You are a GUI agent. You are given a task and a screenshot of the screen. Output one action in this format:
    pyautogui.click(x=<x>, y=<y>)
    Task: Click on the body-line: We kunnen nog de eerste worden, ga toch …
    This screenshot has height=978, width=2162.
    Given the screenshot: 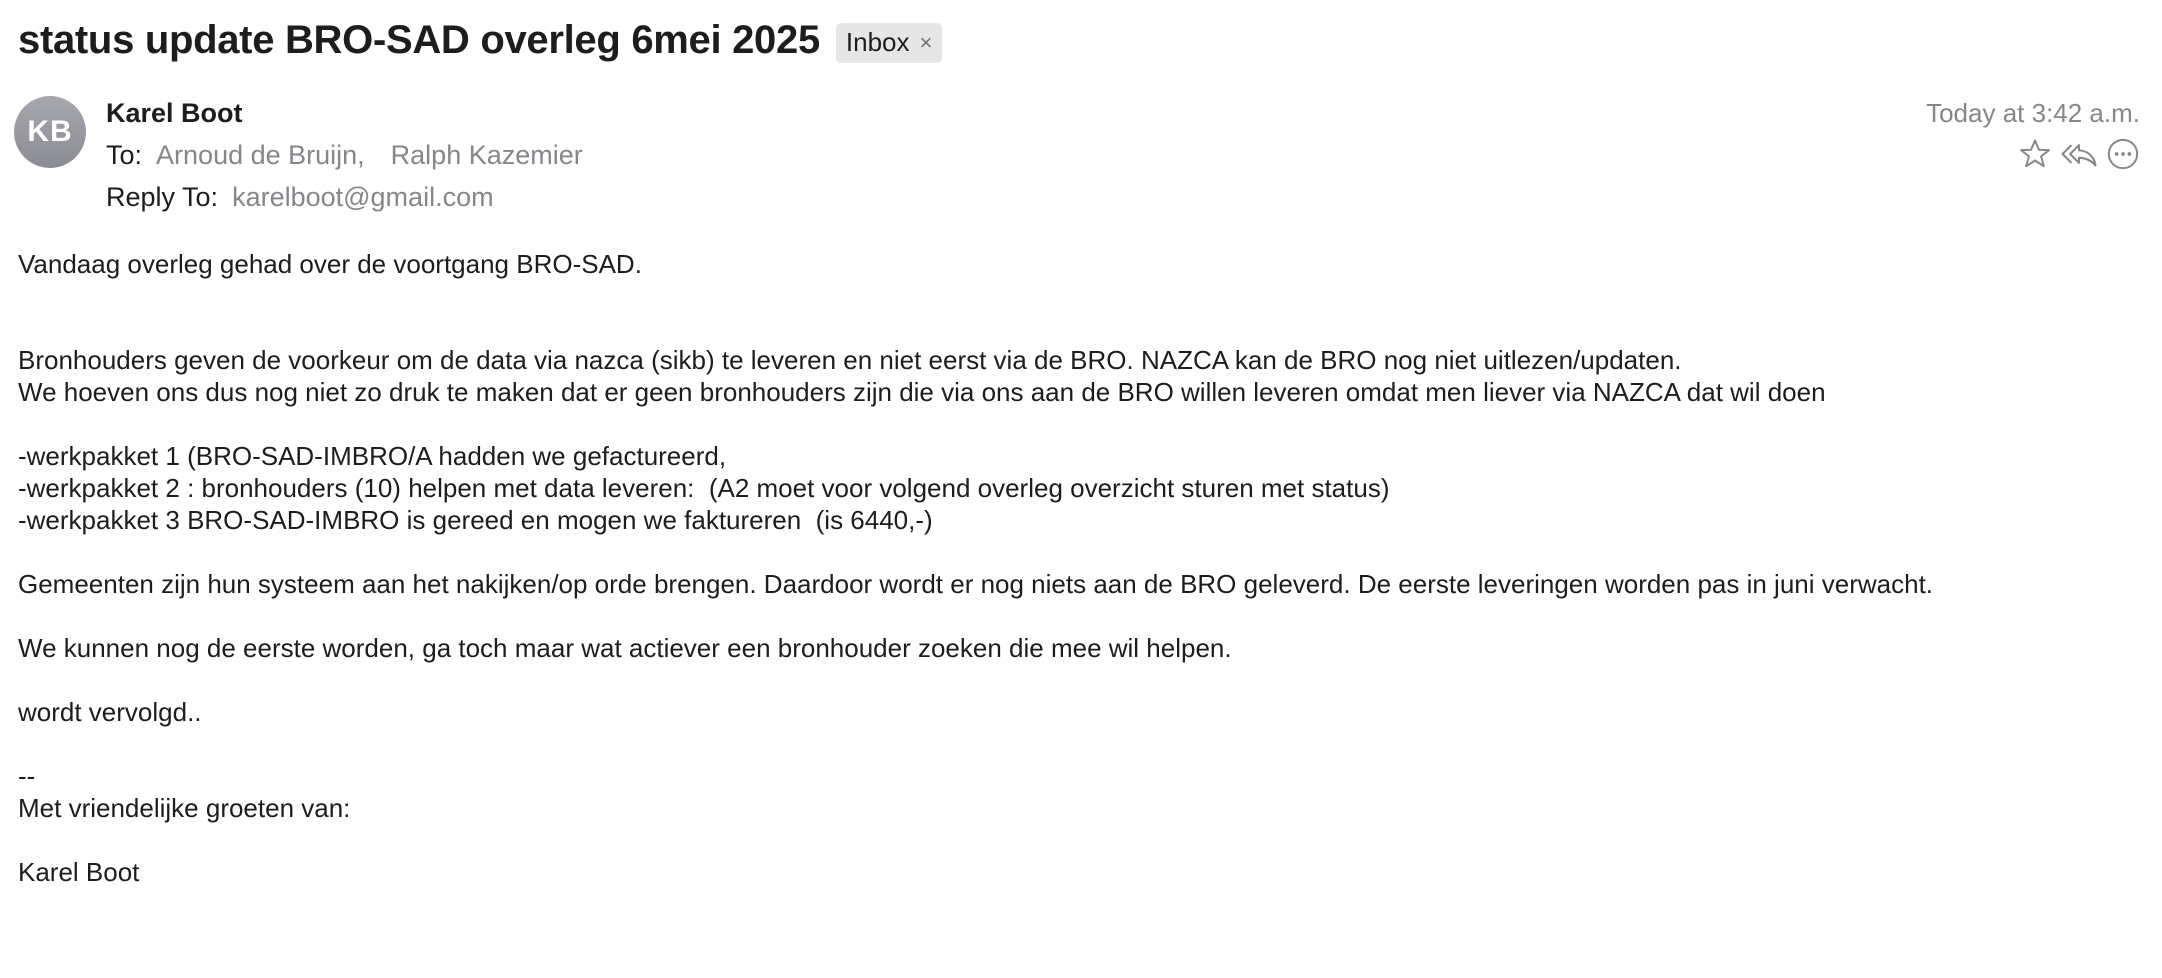 What is the action you would take?
    pyautogui.click(x=625, y=648)
    